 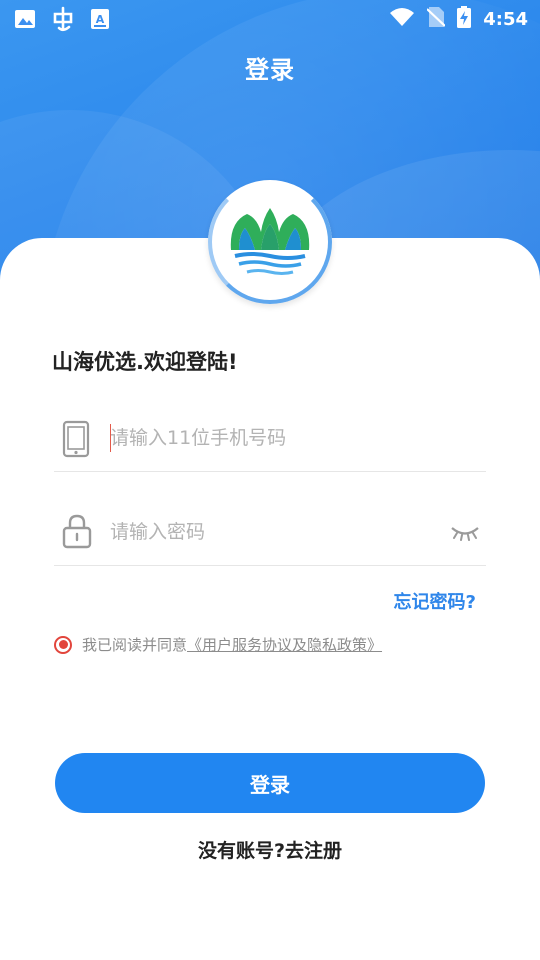 I want to click on app-logo, so click(x=270, y=241).